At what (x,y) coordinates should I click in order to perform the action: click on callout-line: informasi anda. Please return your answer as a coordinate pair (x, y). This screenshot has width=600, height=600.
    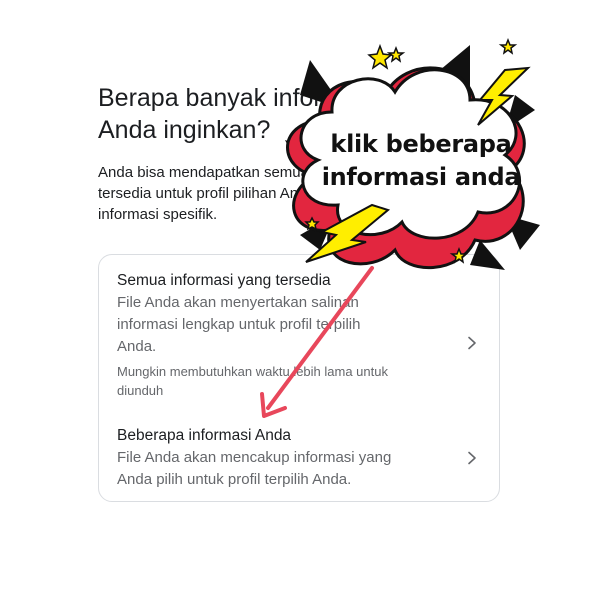
    Looking at the image, I should click on (421, 177).